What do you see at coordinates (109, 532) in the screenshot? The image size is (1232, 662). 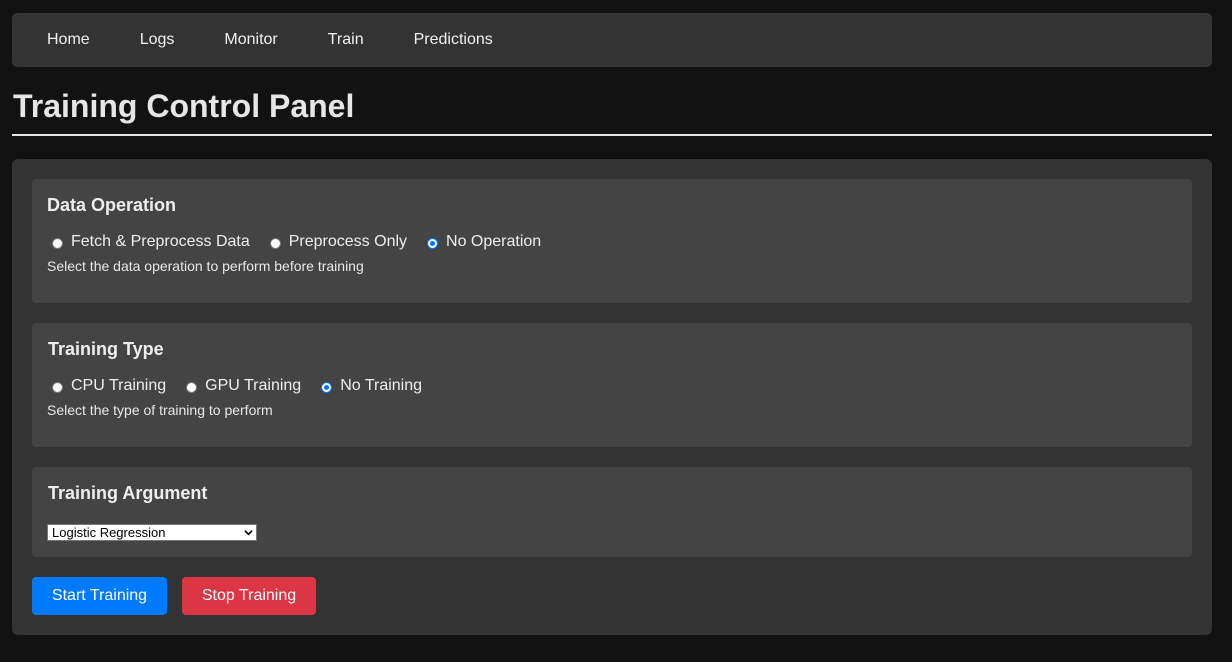 I see `select-value: Logistic Regression` at bounding box center [109, 532].